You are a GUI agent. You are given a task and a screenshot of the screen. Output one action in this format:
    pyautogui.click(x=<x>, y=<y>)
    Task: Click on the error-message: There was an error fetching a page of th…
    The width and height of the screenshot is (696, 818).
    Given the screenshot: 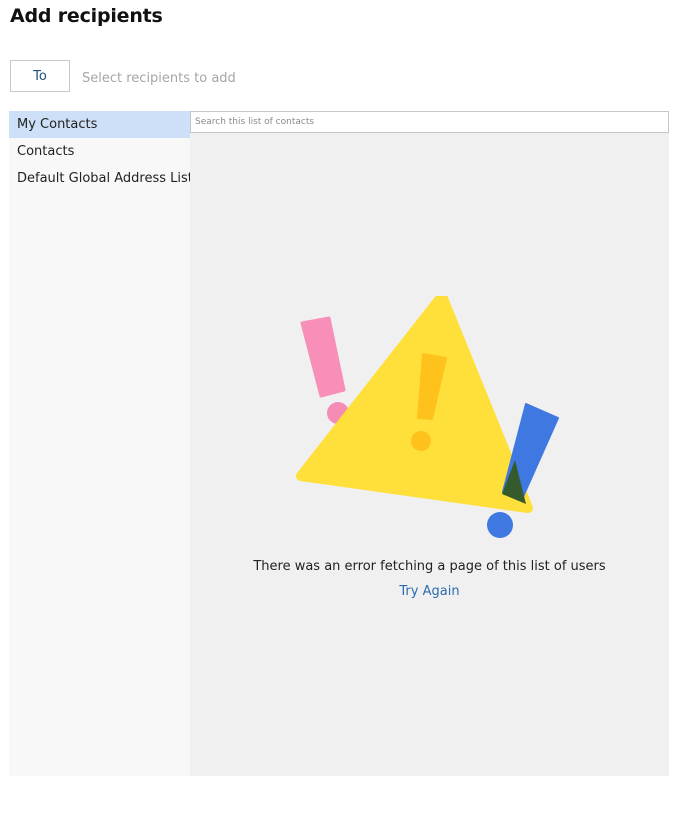 What is the action you would take?
    pyautogui.click(x=429, y=566)
    